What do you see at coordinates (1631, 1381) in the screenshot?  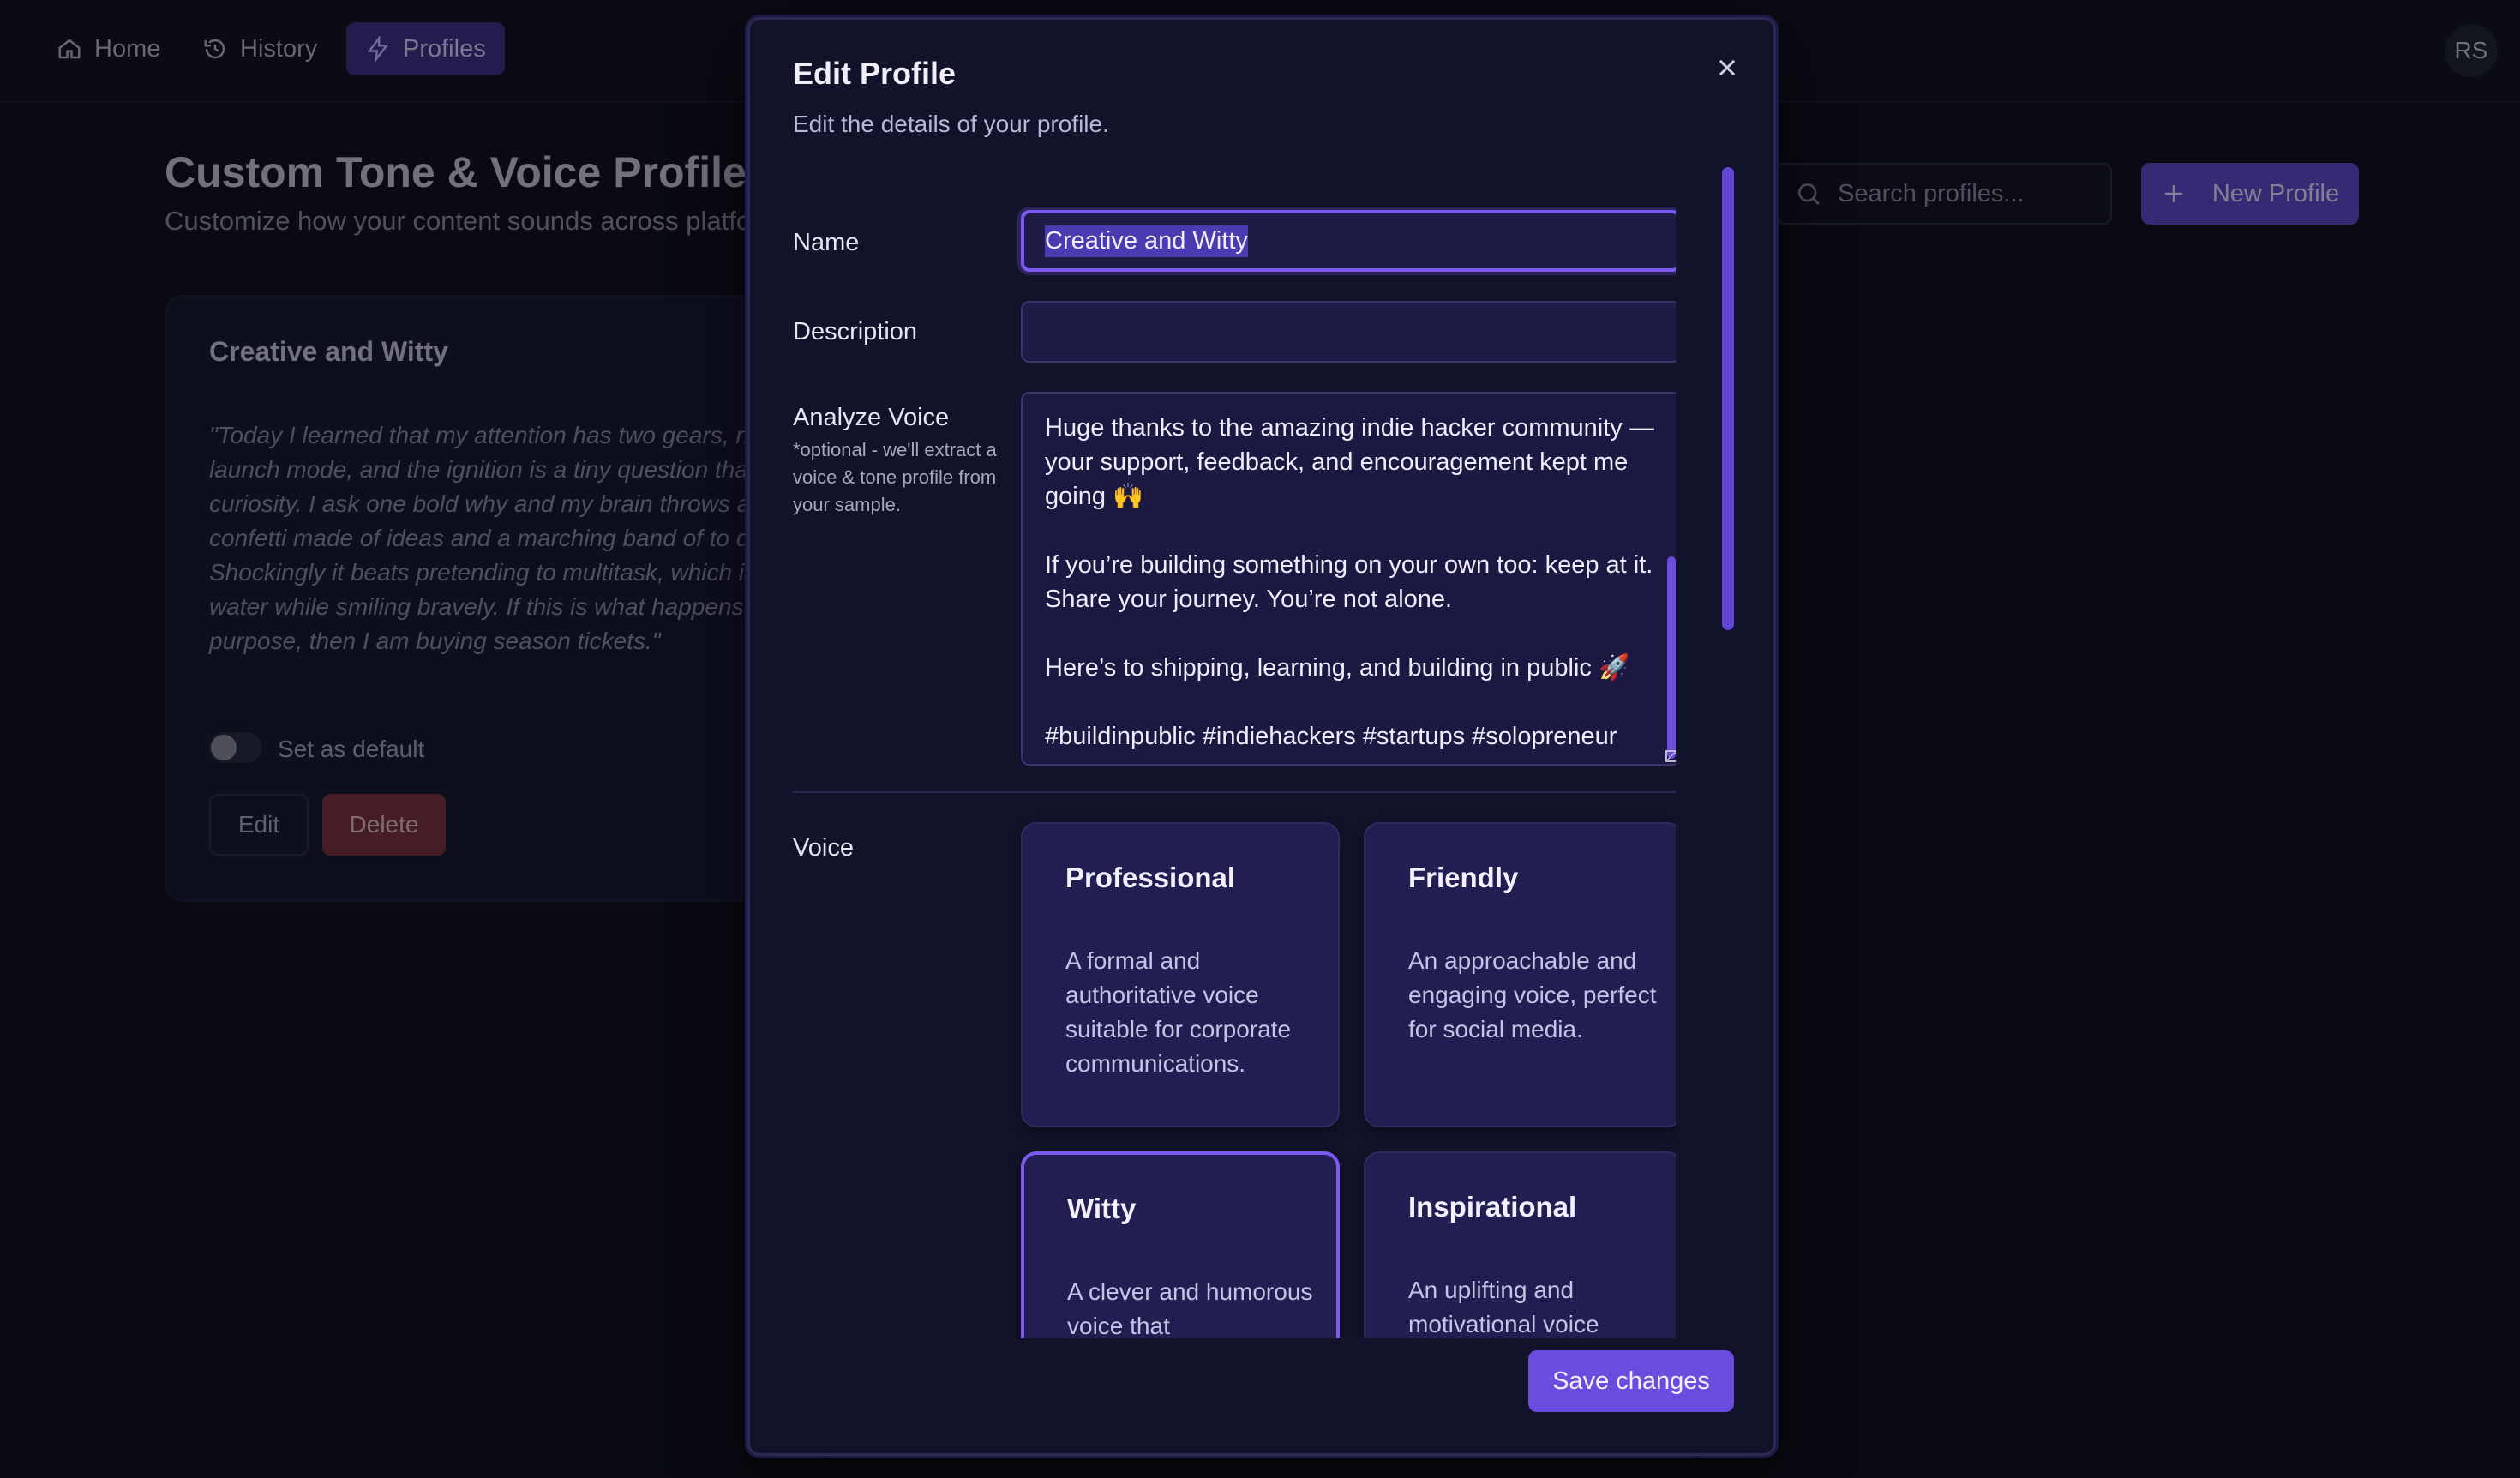 I see `save-changes-button: Save changes` at bounding box center [1631, 1381].